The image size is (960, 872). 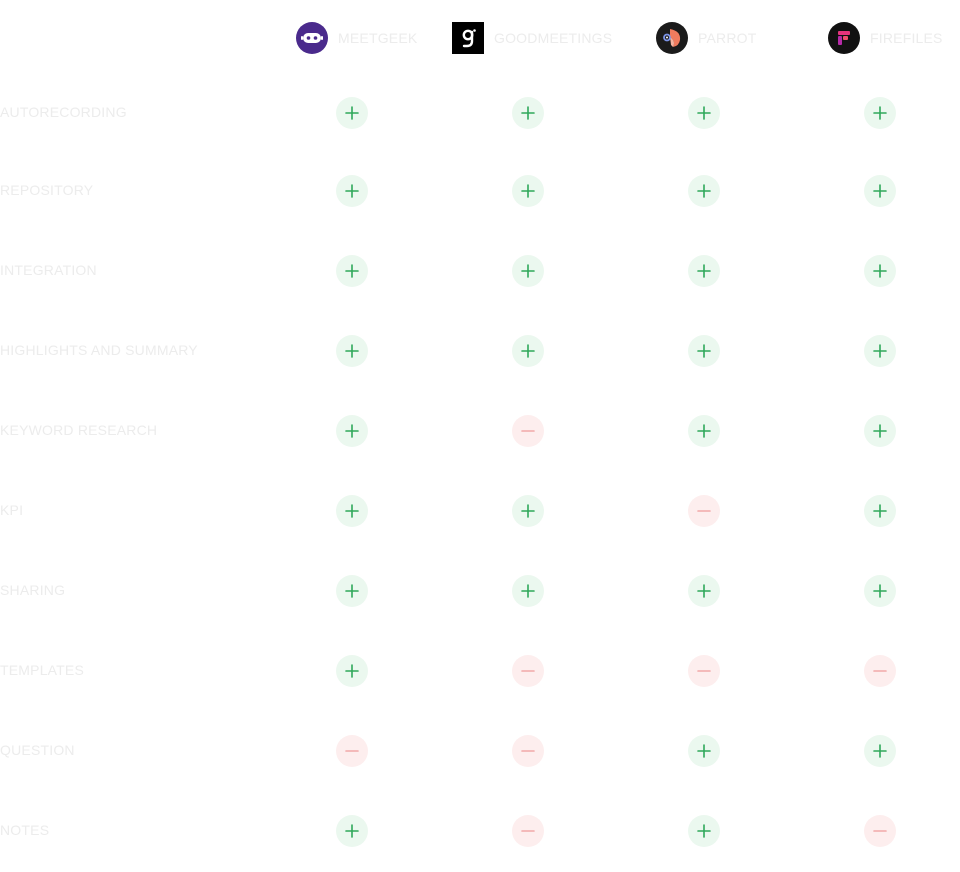 I want to click on feature-label-highlights-and-summary: HIGHLIGHTS AND SUMMARY, so click(x=99, y=350).